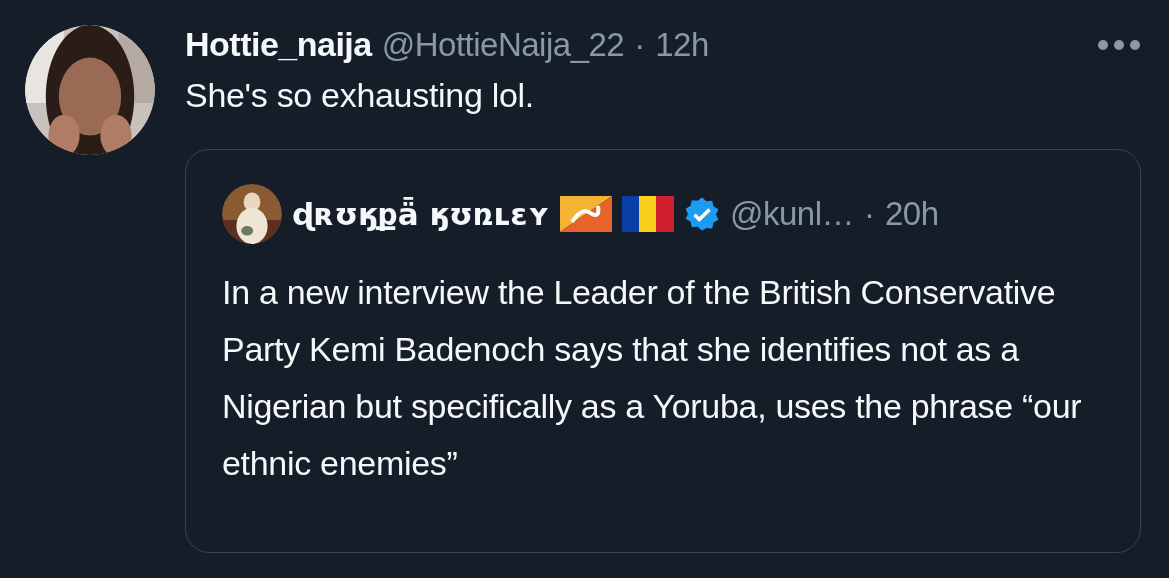  What do you see at coordinates (911, 214) in the screenshot?
I see `post-time: 20h` at bounding box center [911, 214].